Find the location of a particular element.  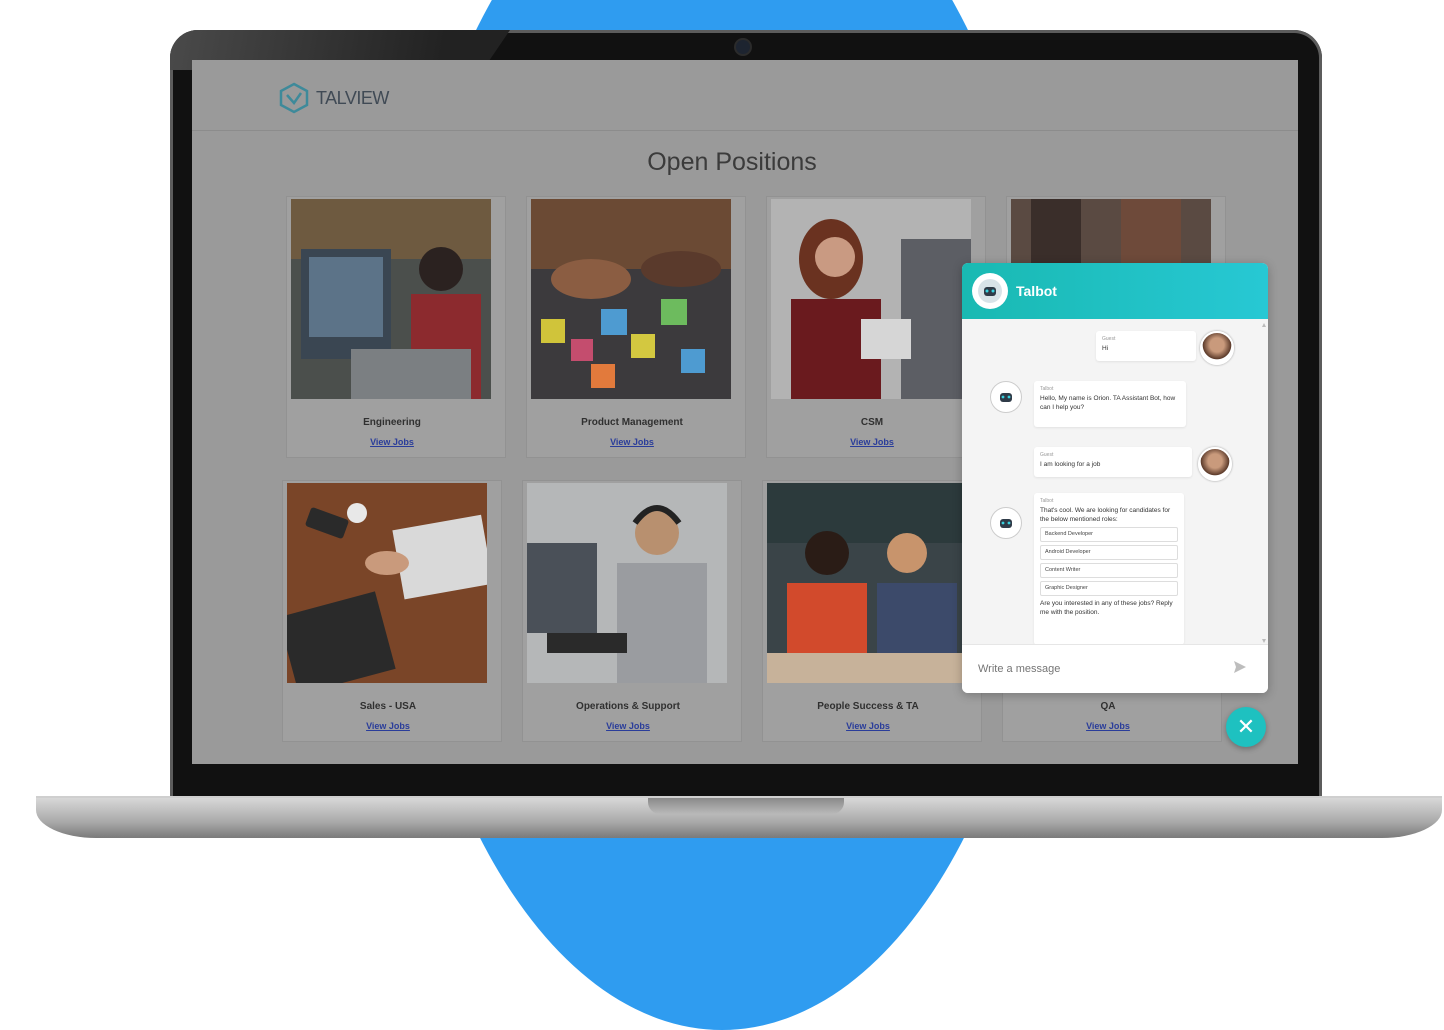

chat-title: Talbot is located at coordinates (1036, 291).